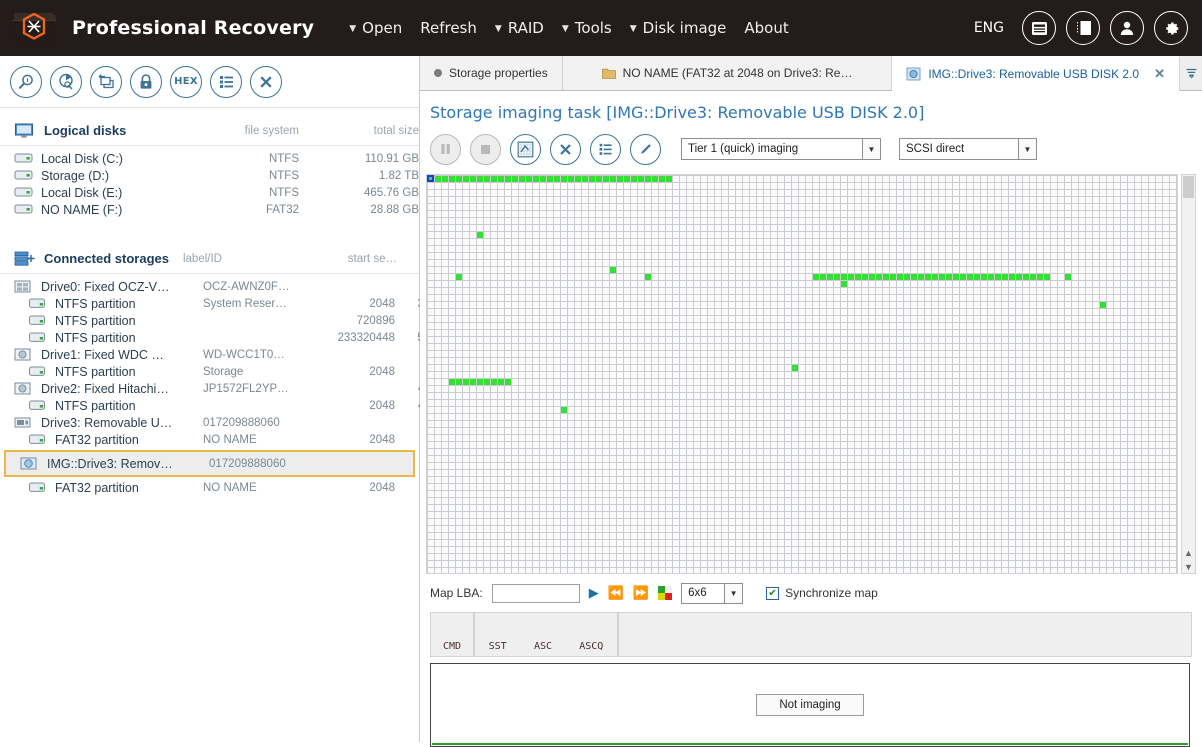 This screenshot has height=747, width=1202. I want to click on list-item: Drive1: Fixed WDC …WD-WCC1T0…1.82 TB, so click(236, 354).